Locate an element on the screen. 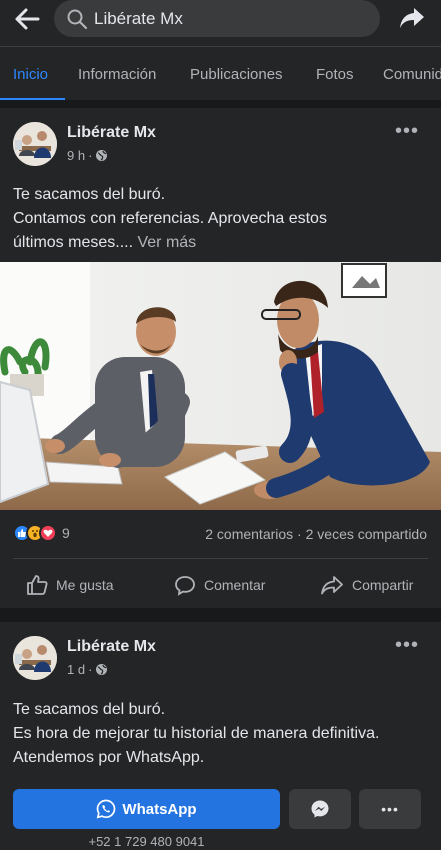 This screenshot has width=441, height=850. see-more-link: Ver más is located at coordinates (166, 242).